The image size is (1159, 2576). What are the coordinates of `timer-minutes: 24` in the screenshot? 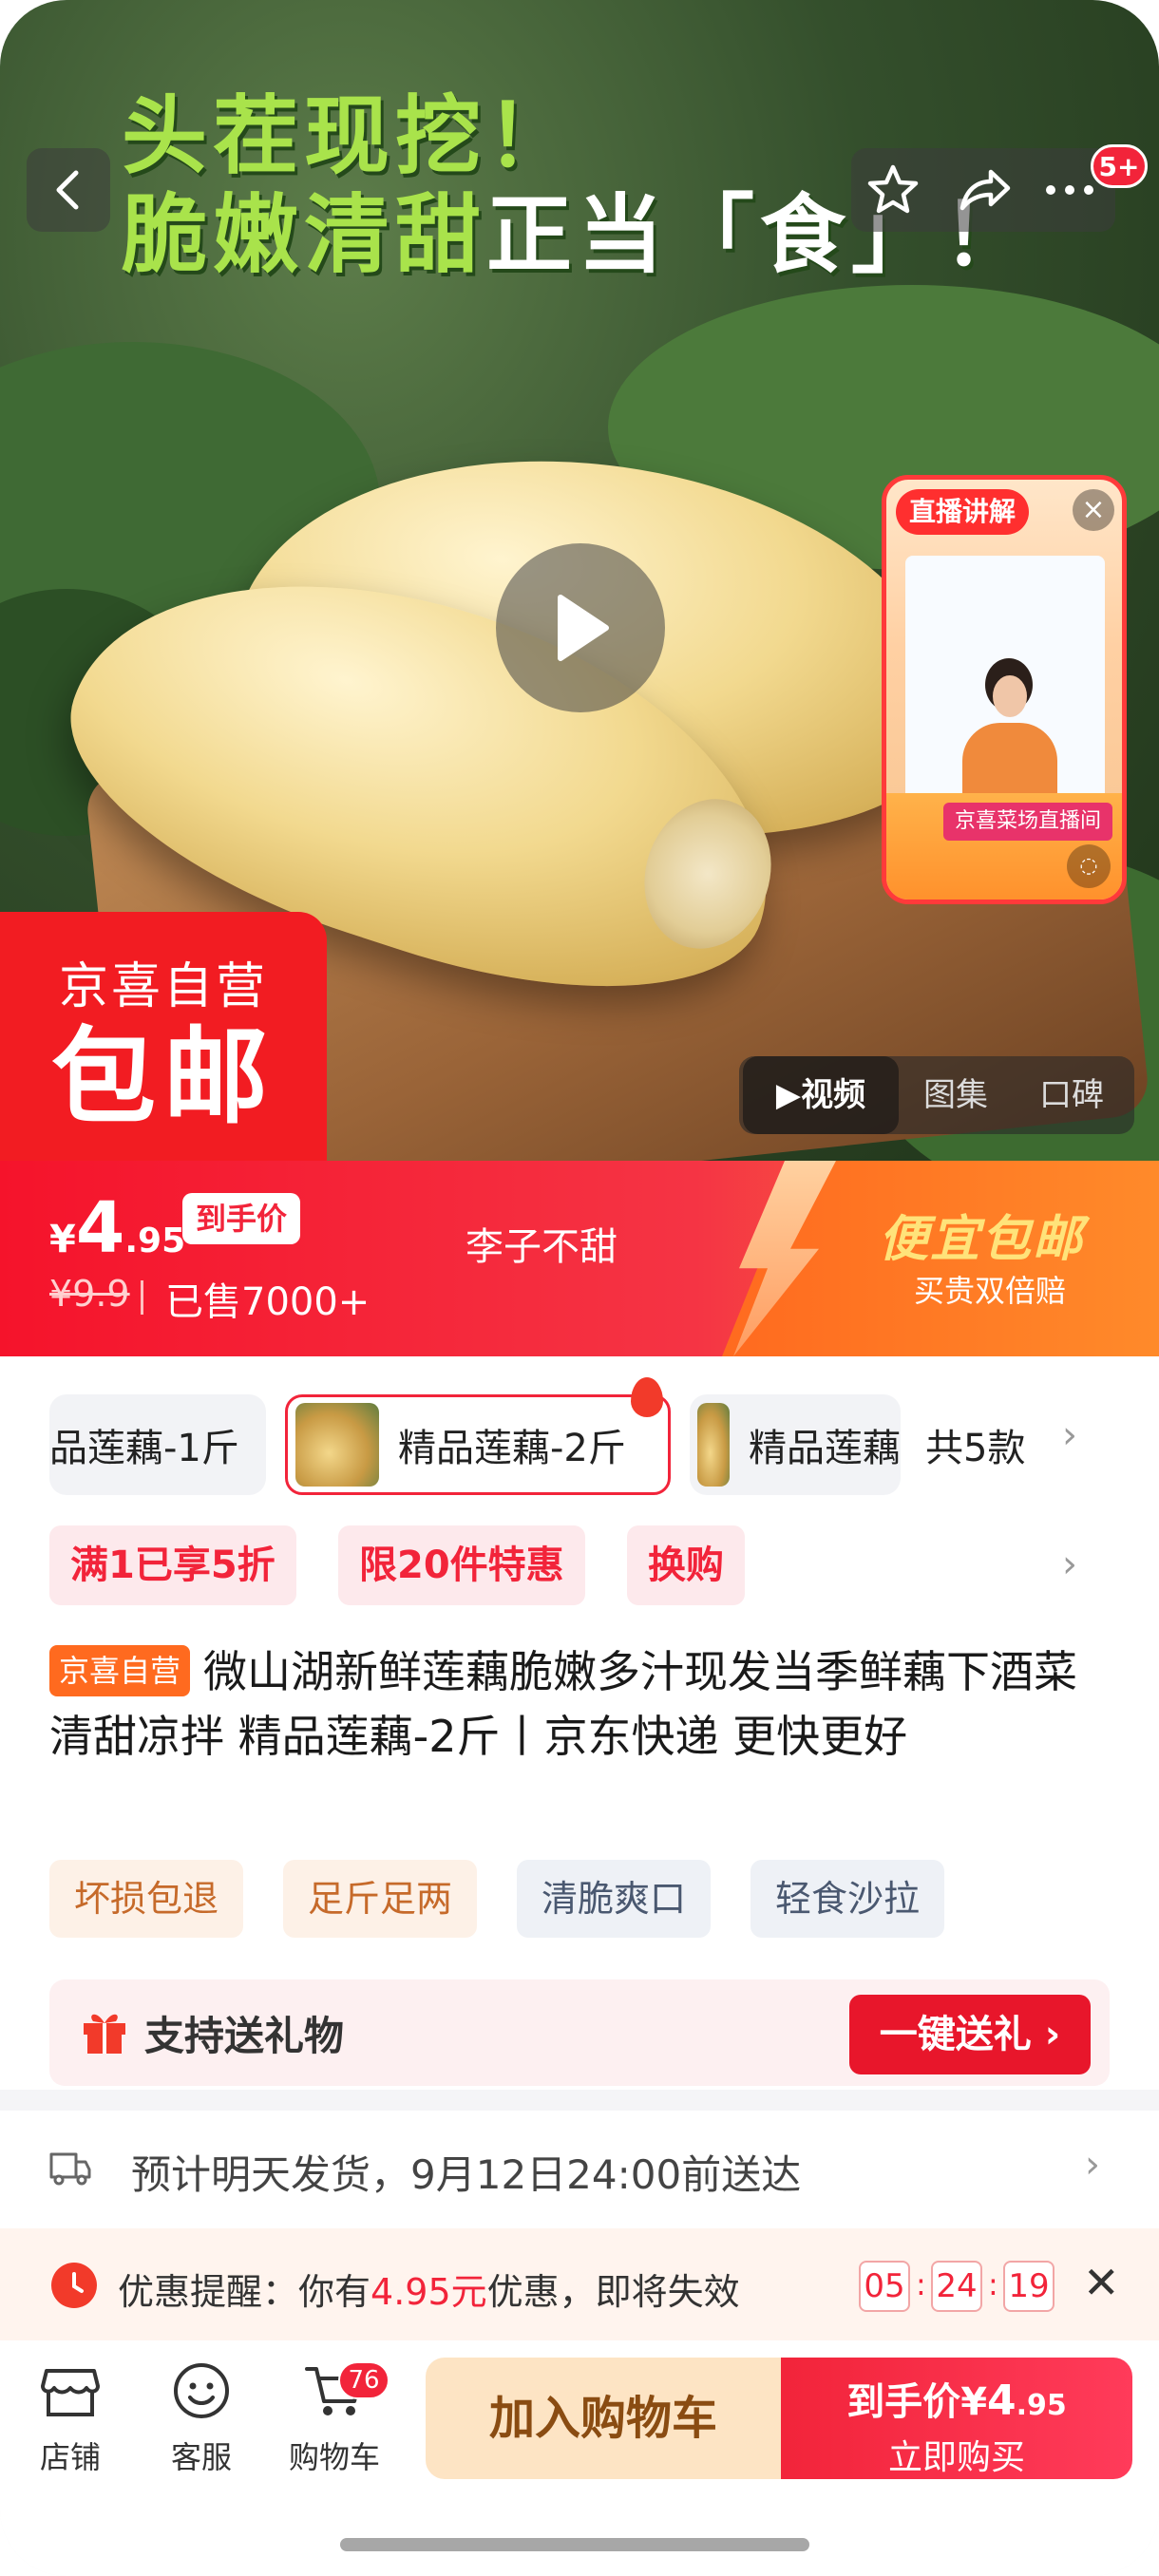 It's located at (956, 2286).